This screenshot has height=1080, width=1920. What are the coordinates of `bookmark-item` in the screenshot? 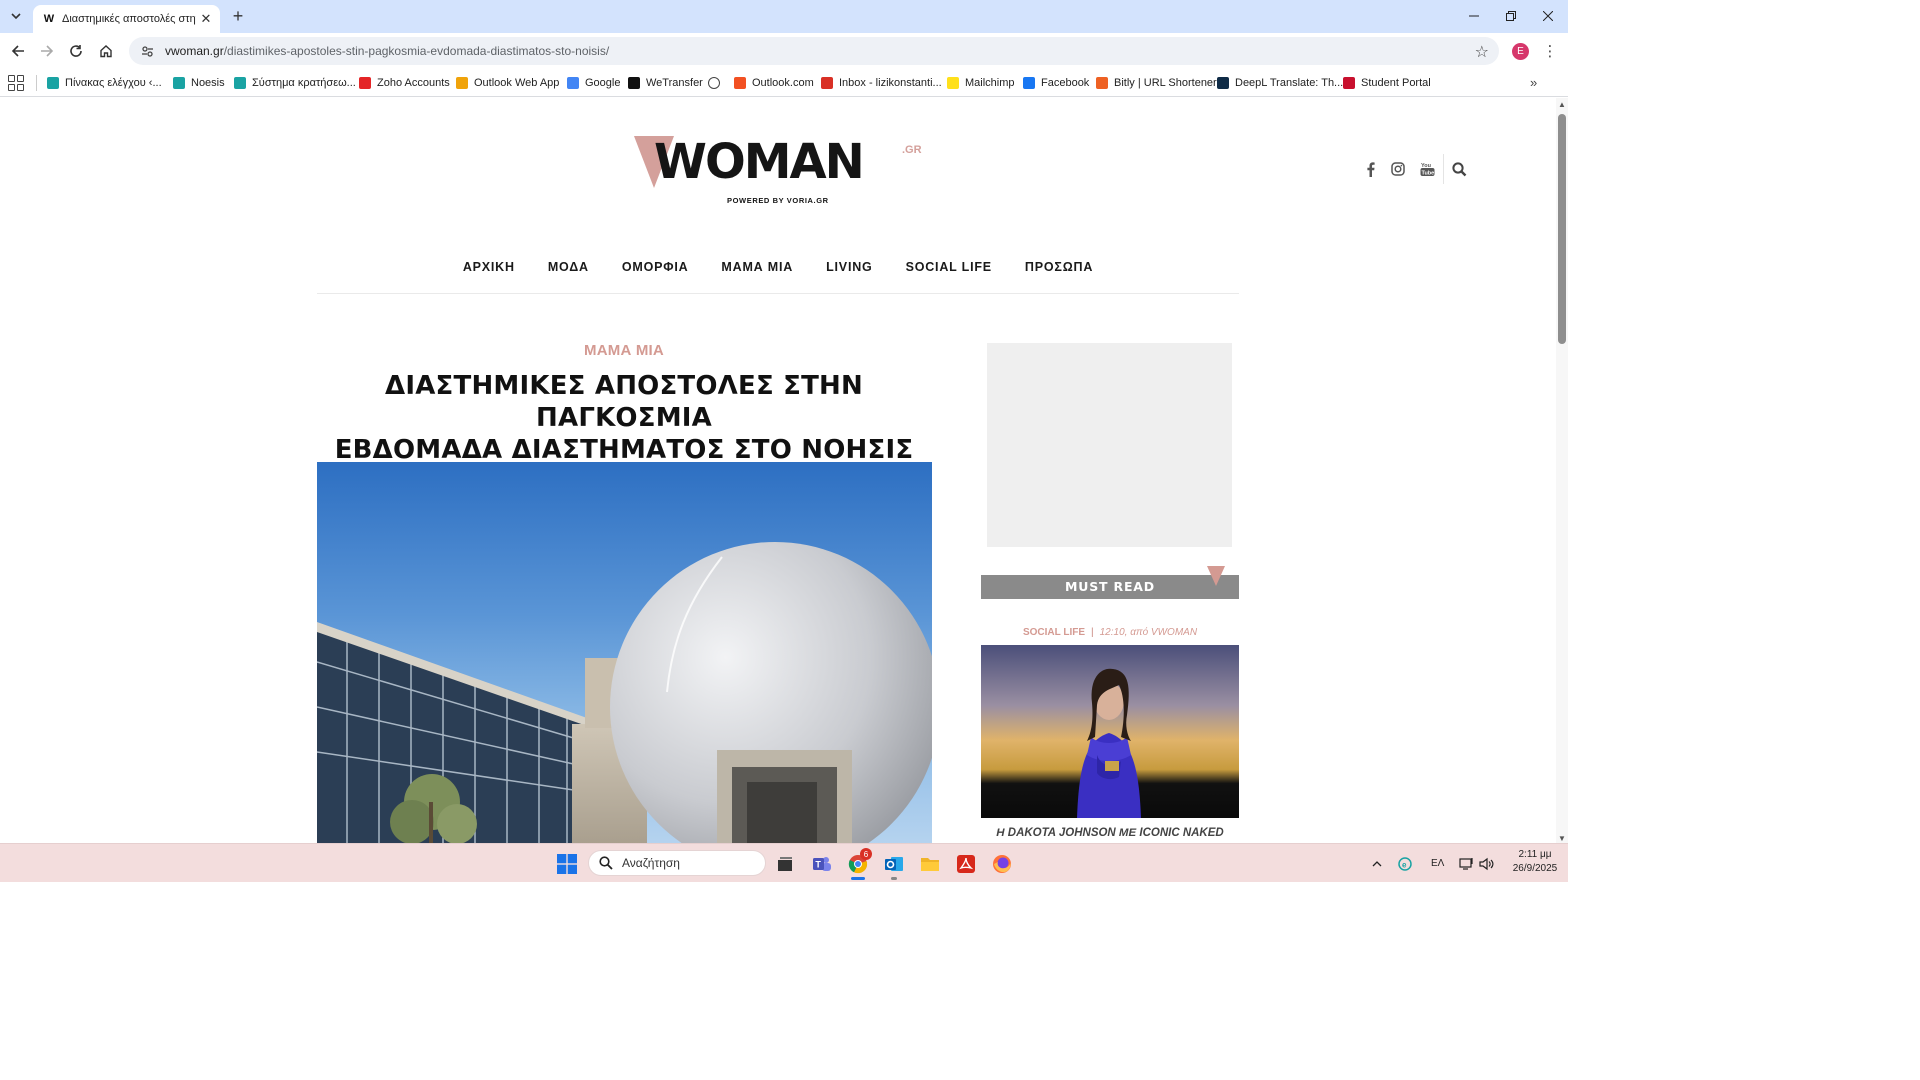 It's located at (717, 83).